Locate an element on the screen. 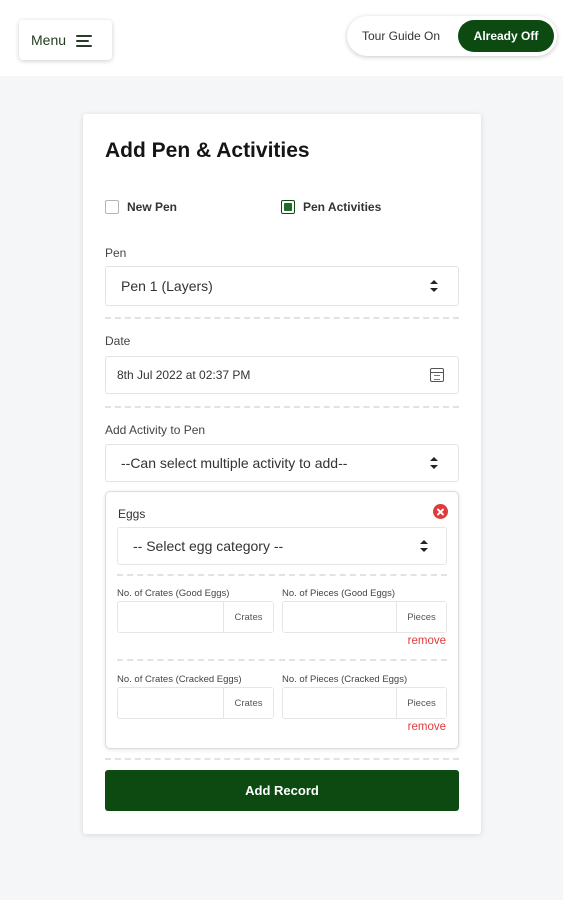  pen-activities-checkbox is located at coordinates (288, 207).